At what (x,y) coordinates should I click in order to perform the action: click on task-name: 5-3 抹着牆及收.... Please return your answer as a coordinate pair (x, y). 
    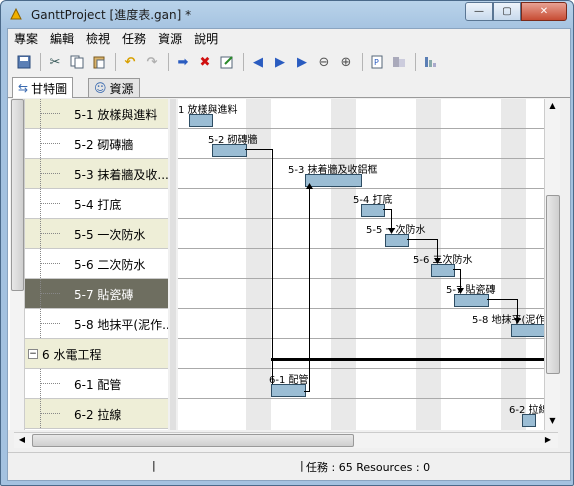
    Looking at the image, I should click on (121, 175).